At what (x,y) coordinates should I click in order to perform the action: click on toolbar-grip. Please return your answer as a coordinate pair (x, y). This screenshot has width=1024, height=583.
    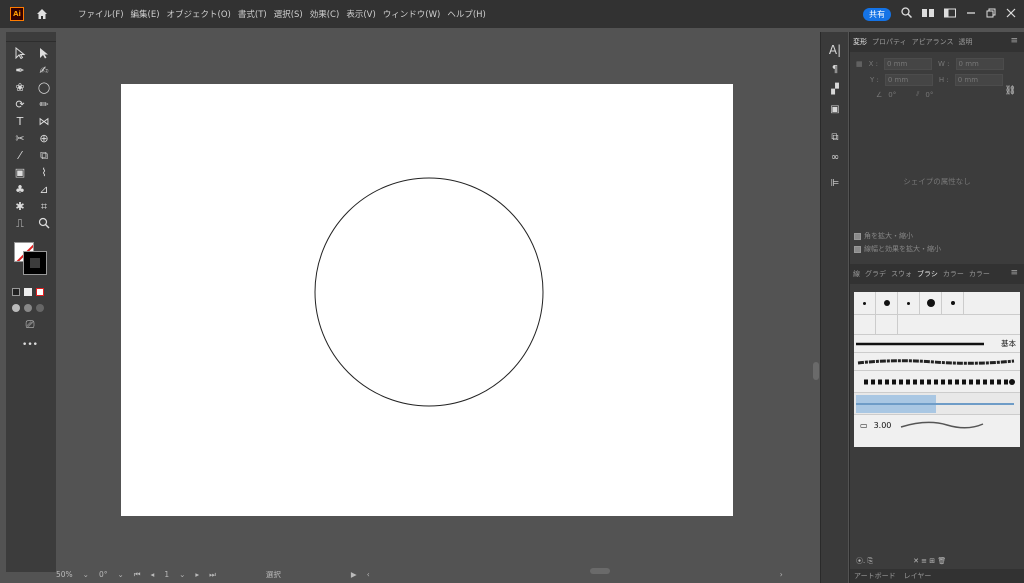
    Looking at the image, I should click on (31, 37).